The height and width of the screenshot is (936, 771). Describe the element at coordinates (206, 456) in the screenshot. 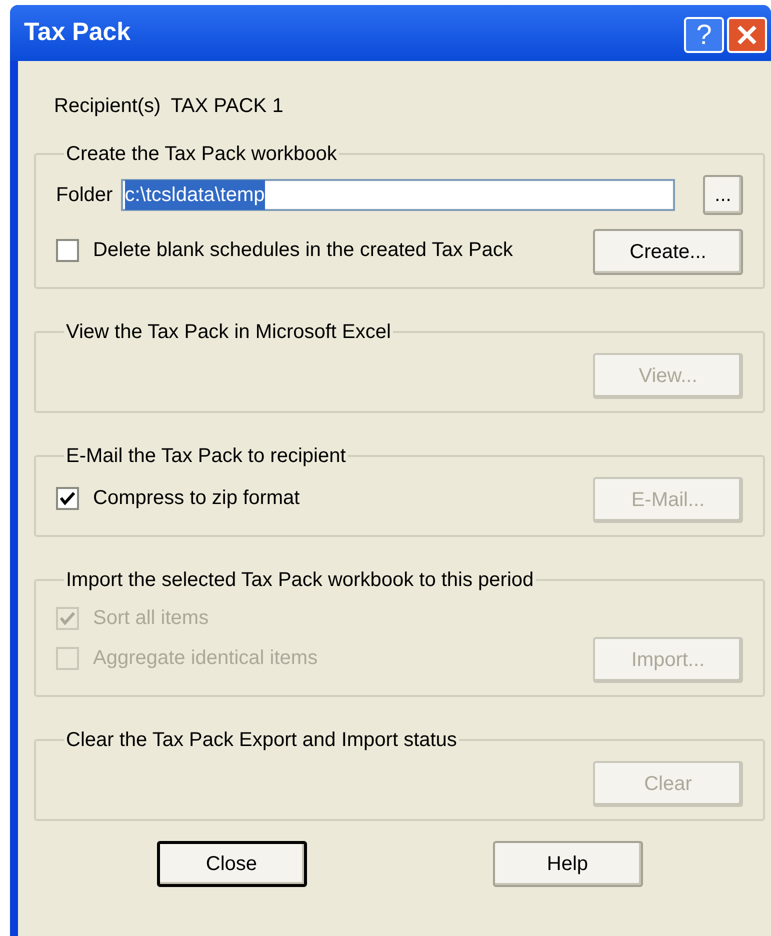

I see `group-title: E-Mail the Tax Pack to recipient` at that location.